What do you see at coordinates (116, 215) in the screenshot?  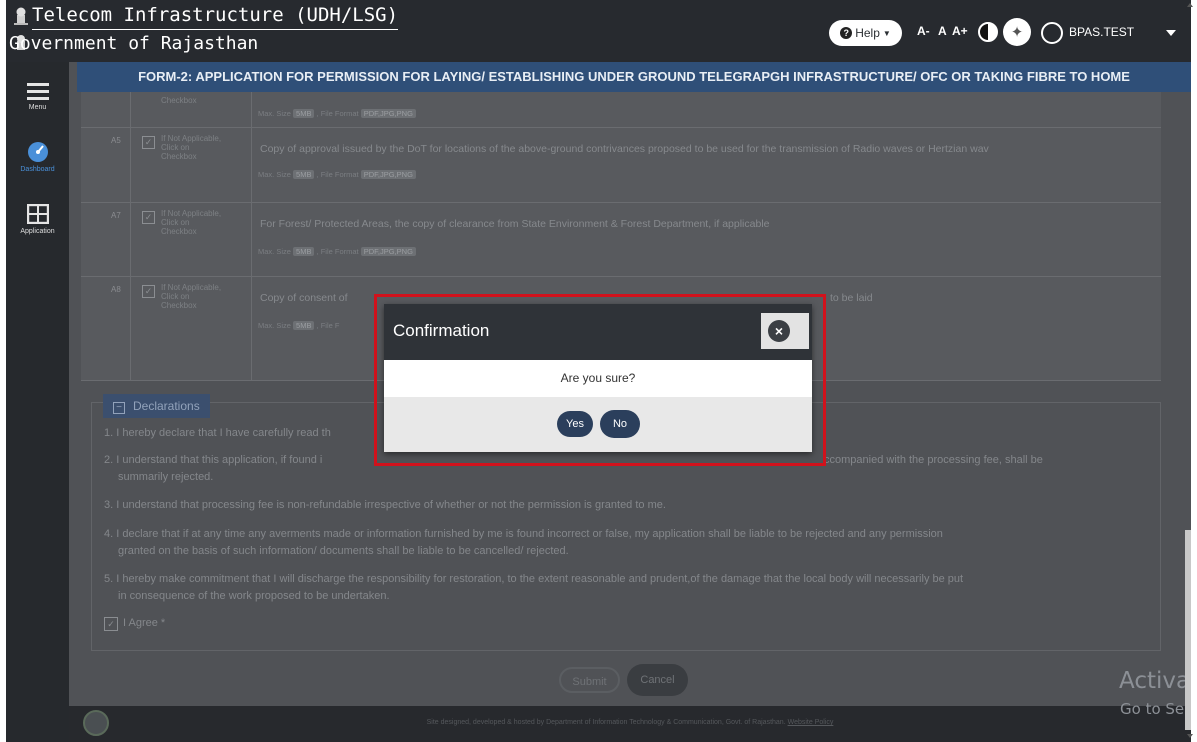 I see `document-id: A7` at bounding box center [116, 215].